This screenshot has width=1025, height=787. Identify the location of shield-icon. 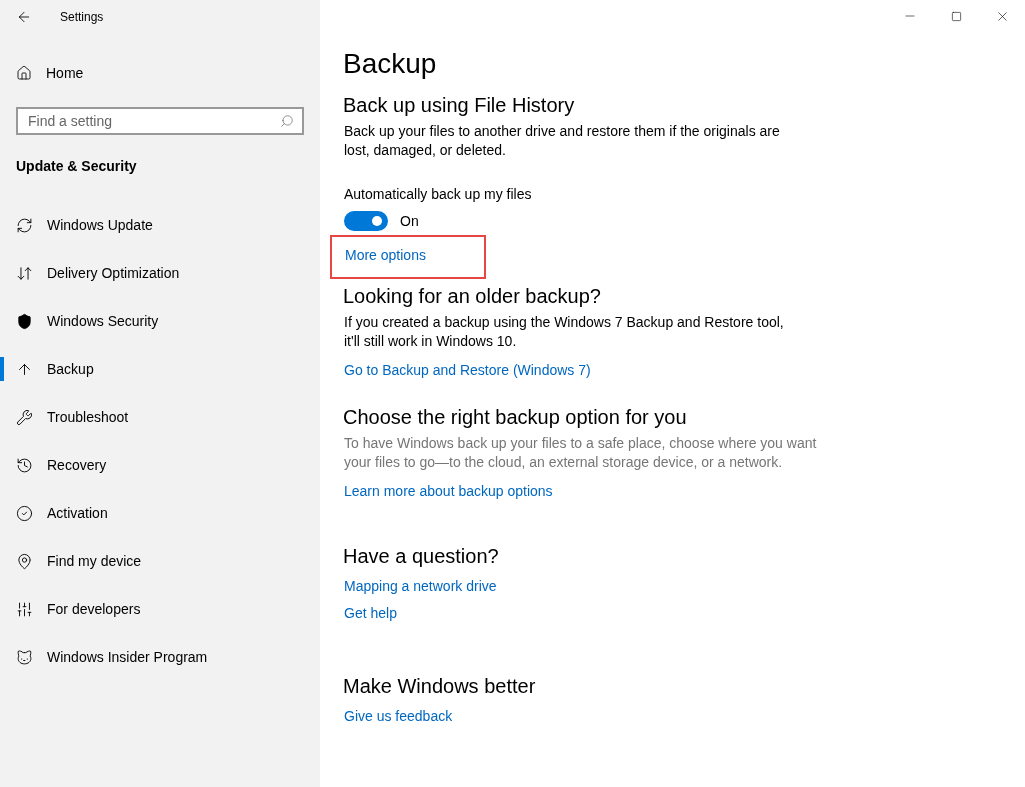
(24, 321).